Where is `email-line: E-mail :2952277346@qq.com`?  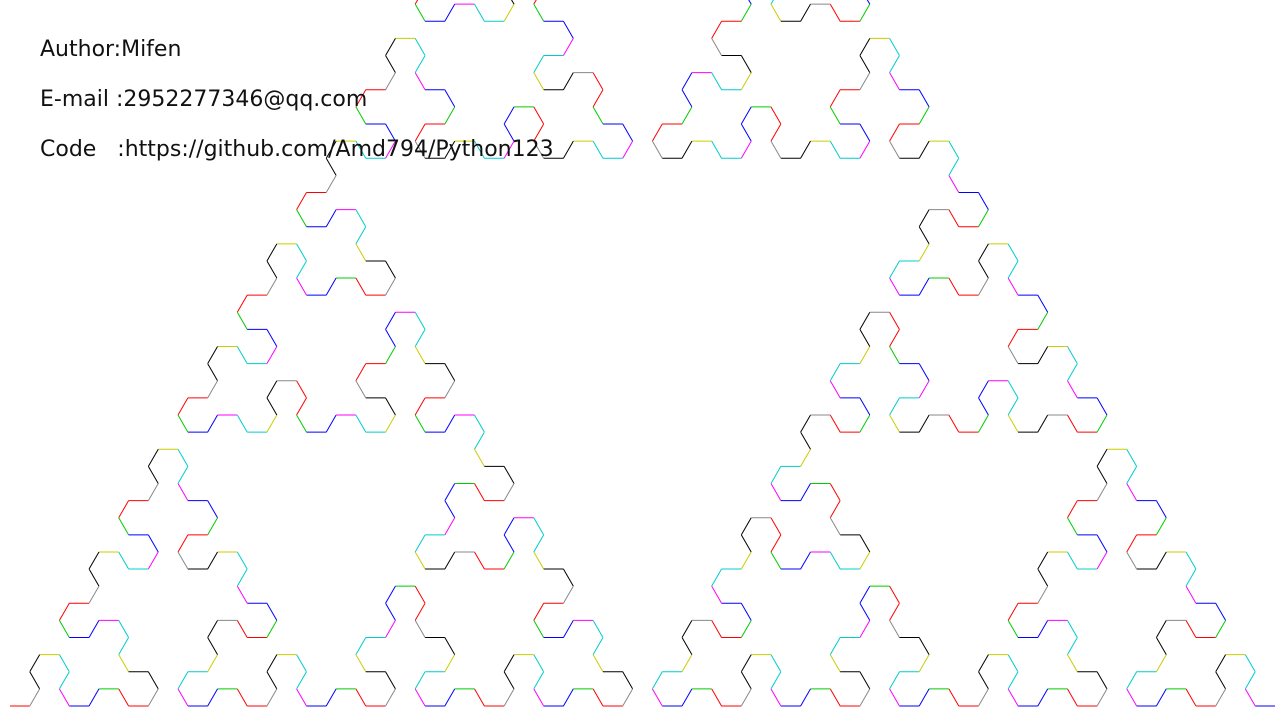 email-line: E-mail :2952277346@qq.com is located at coordinates (204, 99).